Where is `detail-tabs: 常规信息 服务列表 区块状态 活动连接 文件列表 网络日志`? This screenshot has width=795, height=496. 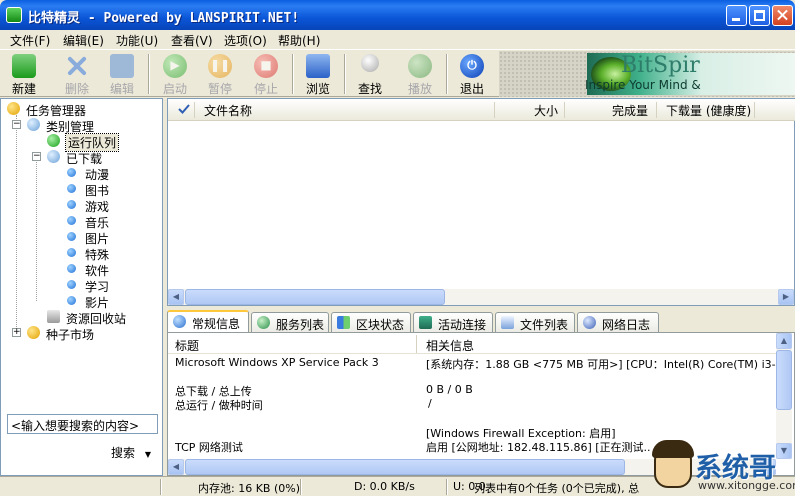
detail-tabs: 常规信息 服务列表 区块状态 活动连接 文件列表 网络日志 is located at coordinates (481, 321).